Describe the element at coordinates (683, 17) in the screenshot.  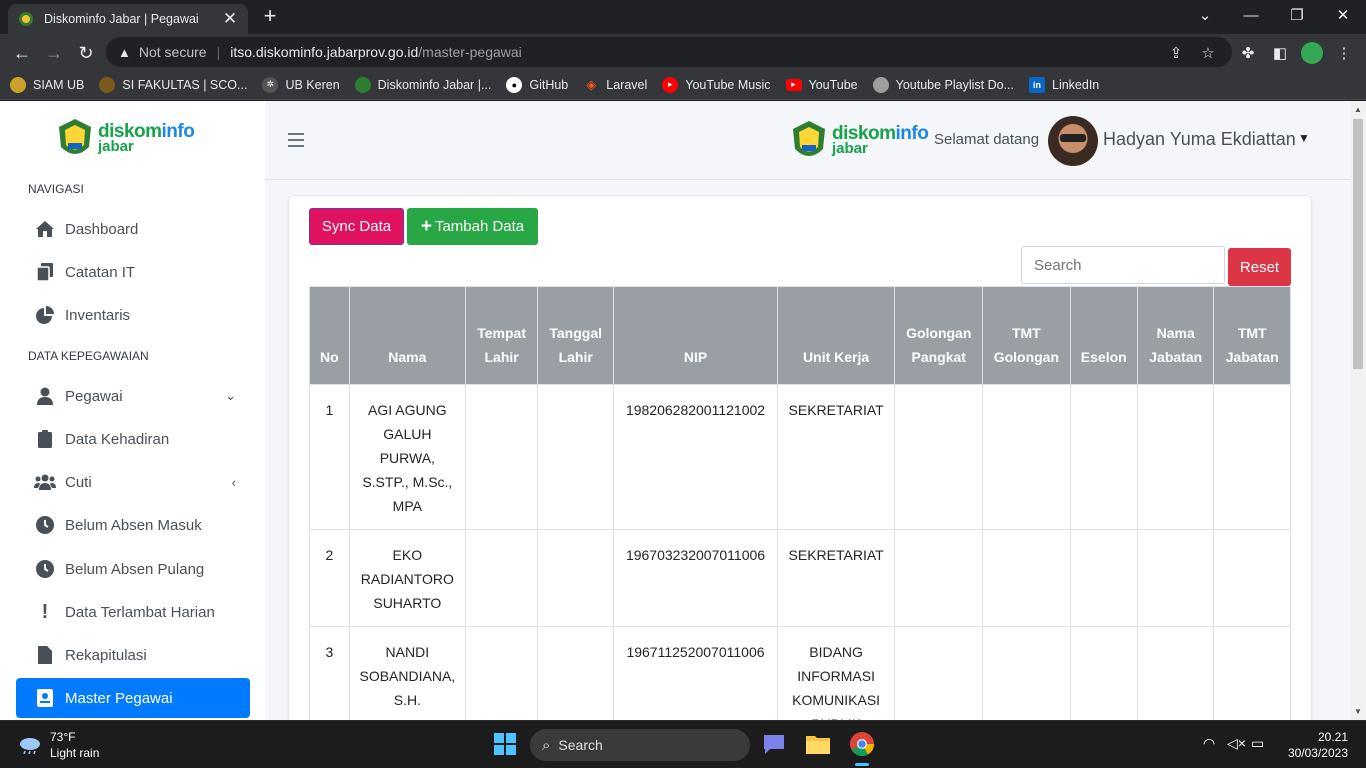
I see `browser-tab-strip: Diskominfo Jabar | Pegawai ✕ + ⌄ — ❐ ✕` at that location.